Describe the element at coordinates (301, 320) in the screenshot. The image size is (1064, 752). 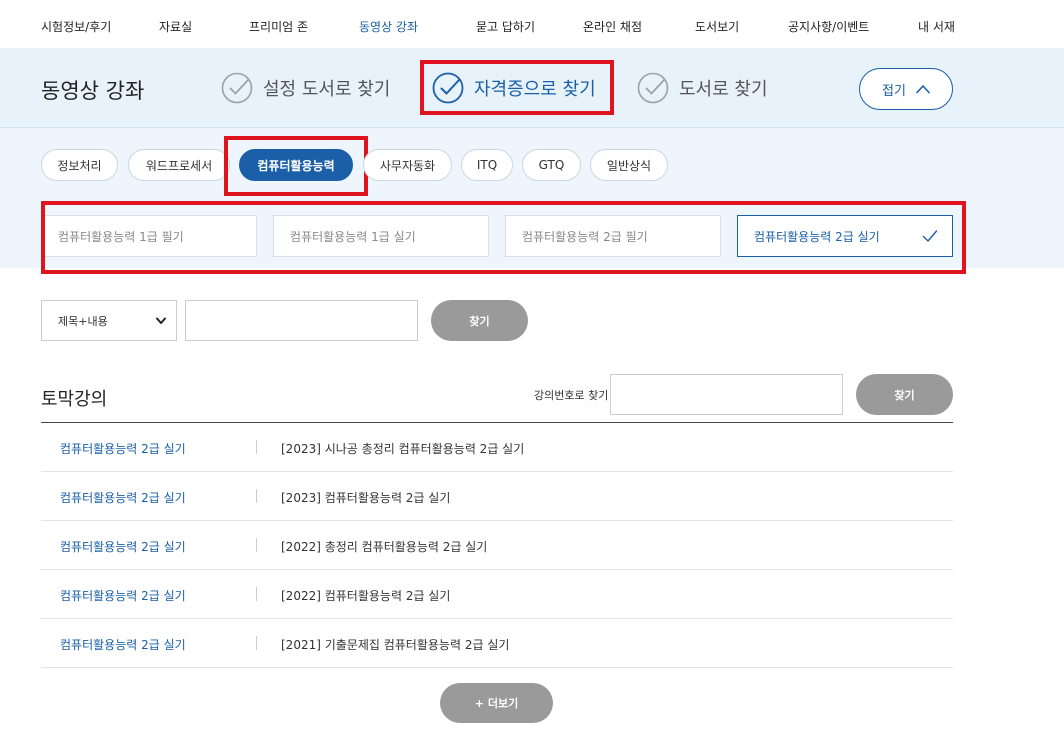
I see `search-input` at that location.